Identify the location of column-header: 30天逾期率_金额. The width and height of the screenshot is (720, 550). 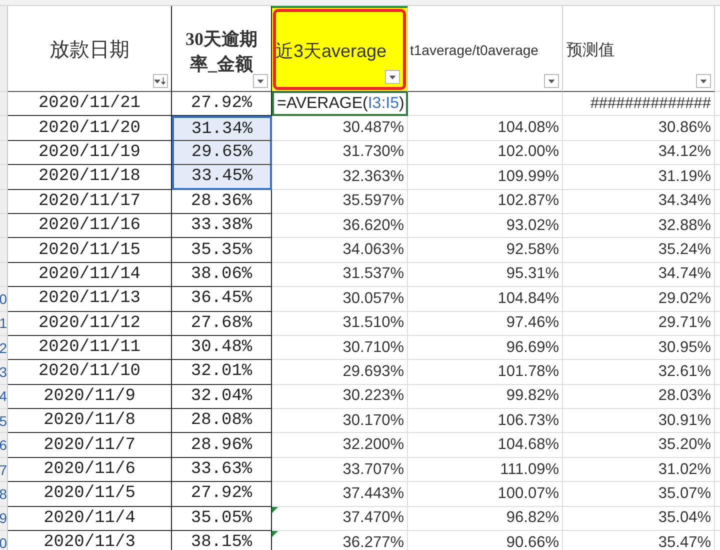
(221, 52).